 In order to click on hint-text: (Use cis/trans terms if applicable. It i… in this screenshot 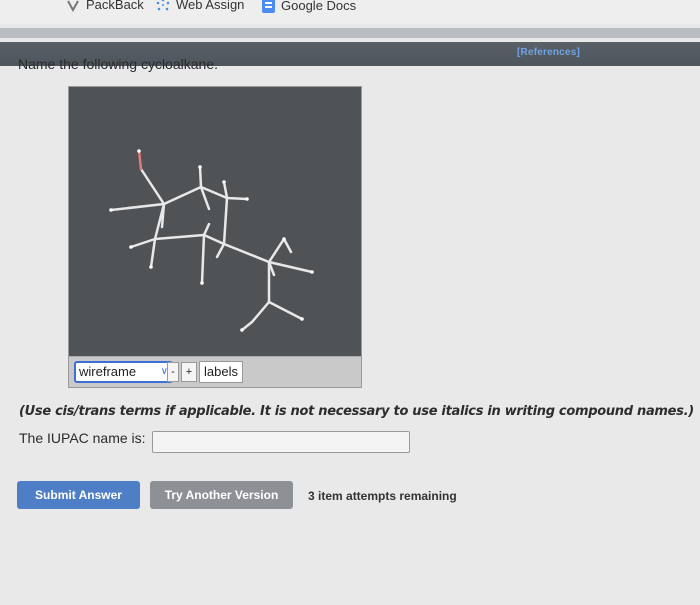, I will do `click(356, 411)`.